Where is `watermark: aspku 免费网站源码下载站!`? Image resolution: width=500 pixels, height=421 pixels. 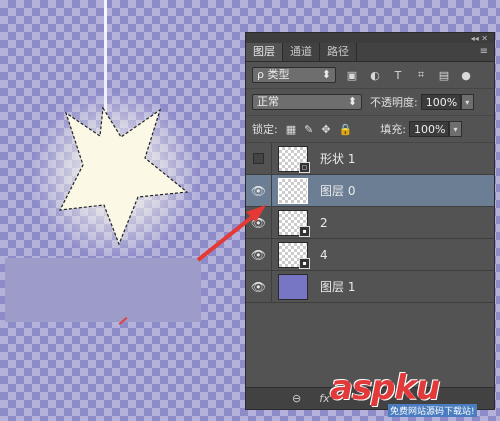 watermark: aspku 免费网站源码下载站! is located at coordinates (415, 394).